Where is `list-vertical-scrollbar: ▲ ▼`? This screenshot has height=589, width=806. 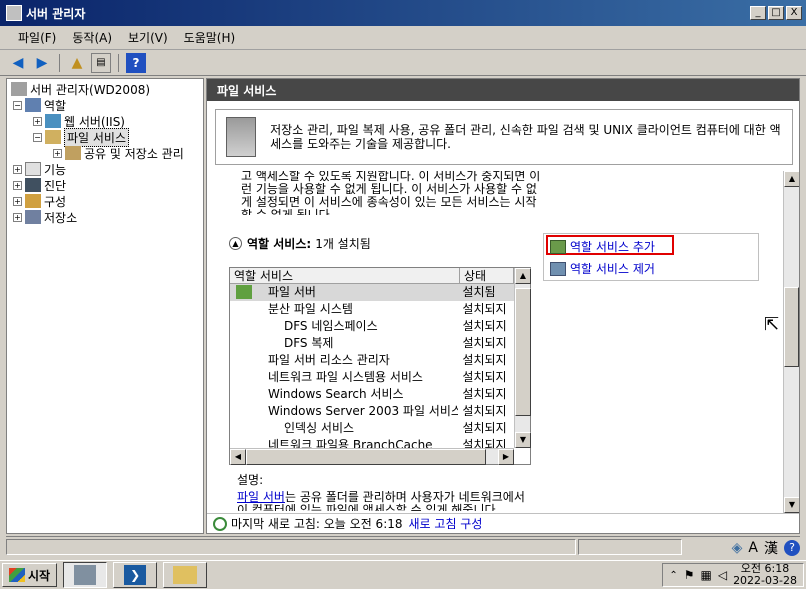
list-vertical-scrollbar: ▲ ▼ is located at coordinates (522, 358).